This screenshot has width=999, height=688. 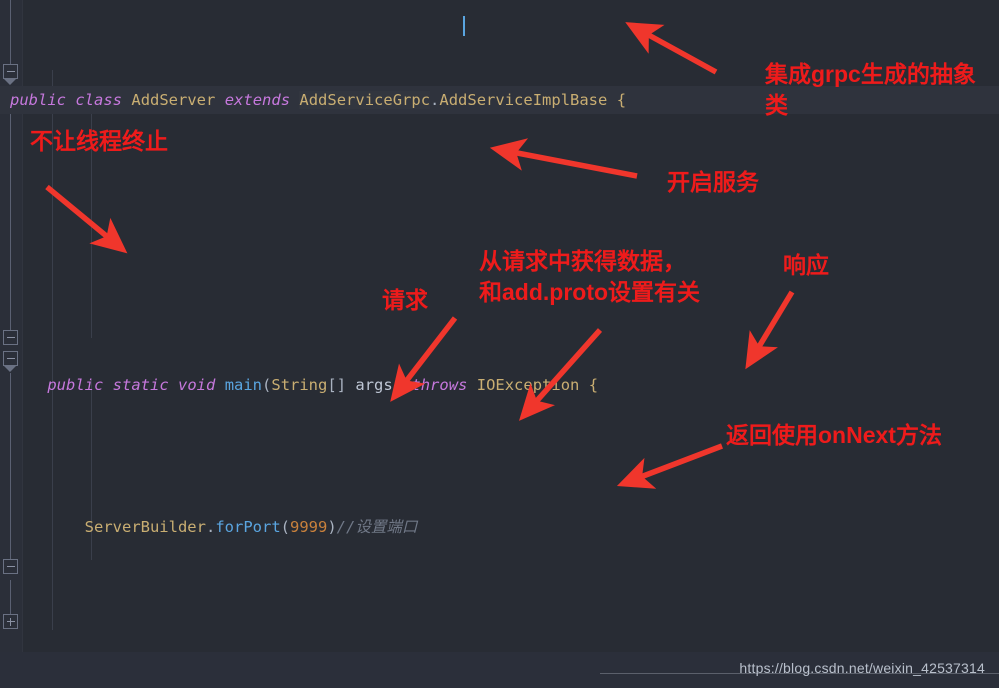 What do you see at coordinates (499, 527) in the screenshot?
I see `code-line-4: ServerBuilder.forPort(9999)//设置端口` at bounding box center [499, 527].